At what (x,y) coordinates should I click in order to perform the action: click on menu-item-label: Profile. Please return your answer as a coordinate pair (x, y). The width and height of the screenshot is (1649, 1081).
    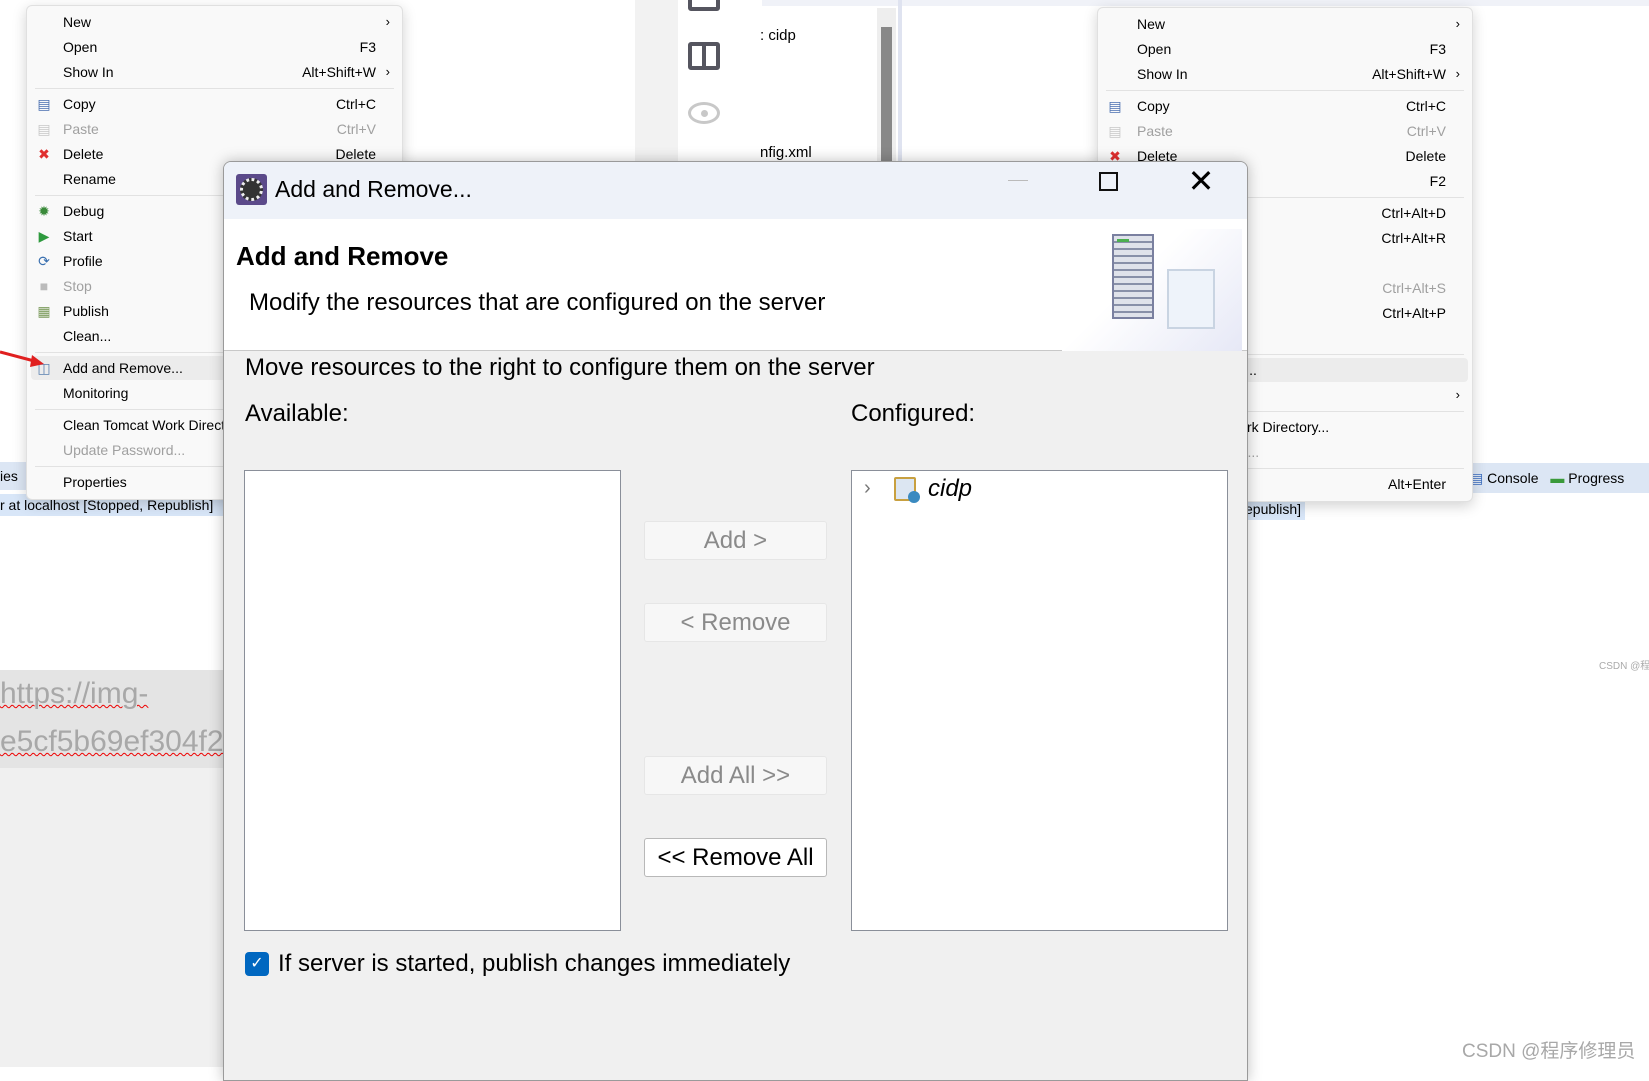
    Looking at the image, I should click on (83, 261).